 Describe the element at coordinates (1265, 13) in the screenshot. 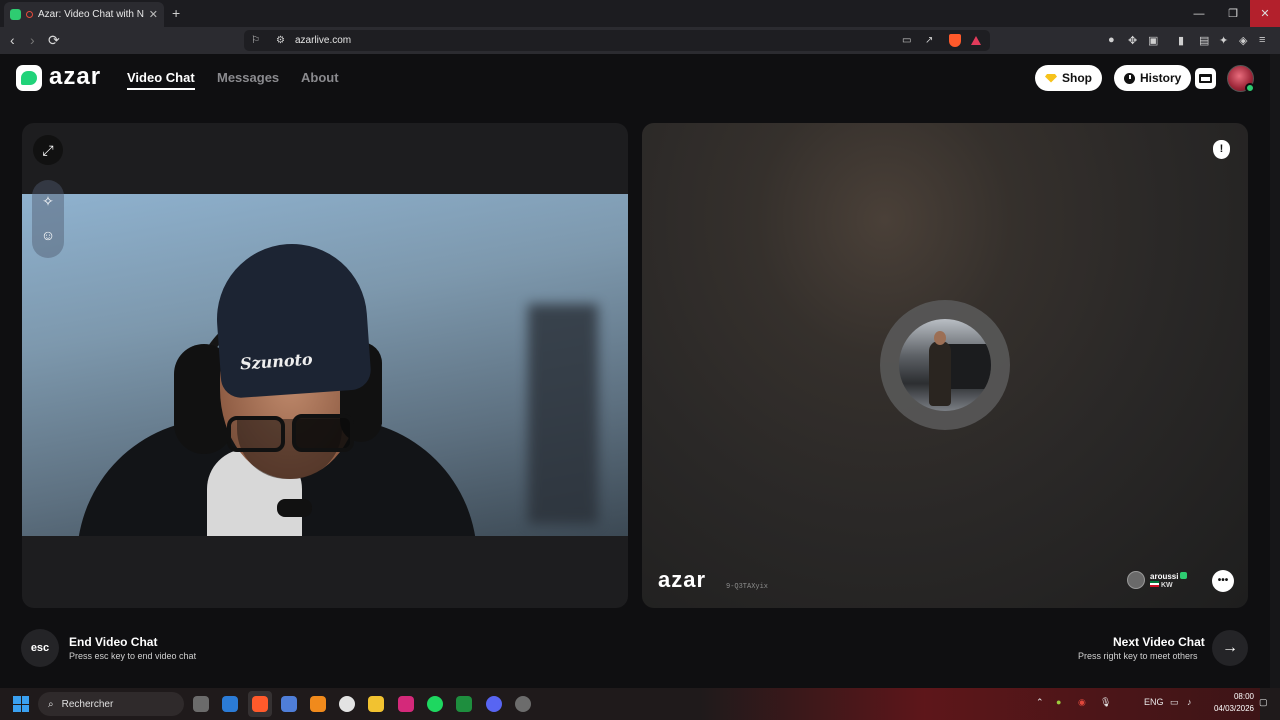

I see `close-window-button: ✕` at that location.